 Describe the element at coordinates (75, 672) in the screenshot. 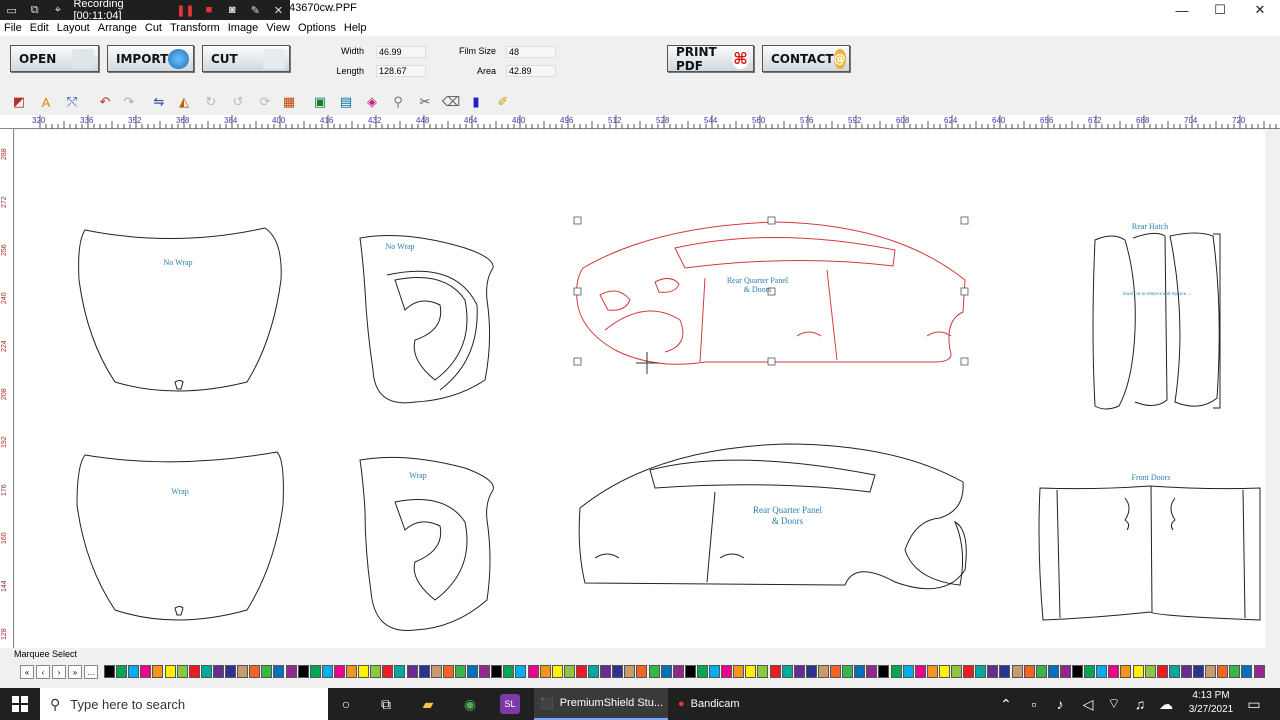

I see `nav-last-button: »` at that location.